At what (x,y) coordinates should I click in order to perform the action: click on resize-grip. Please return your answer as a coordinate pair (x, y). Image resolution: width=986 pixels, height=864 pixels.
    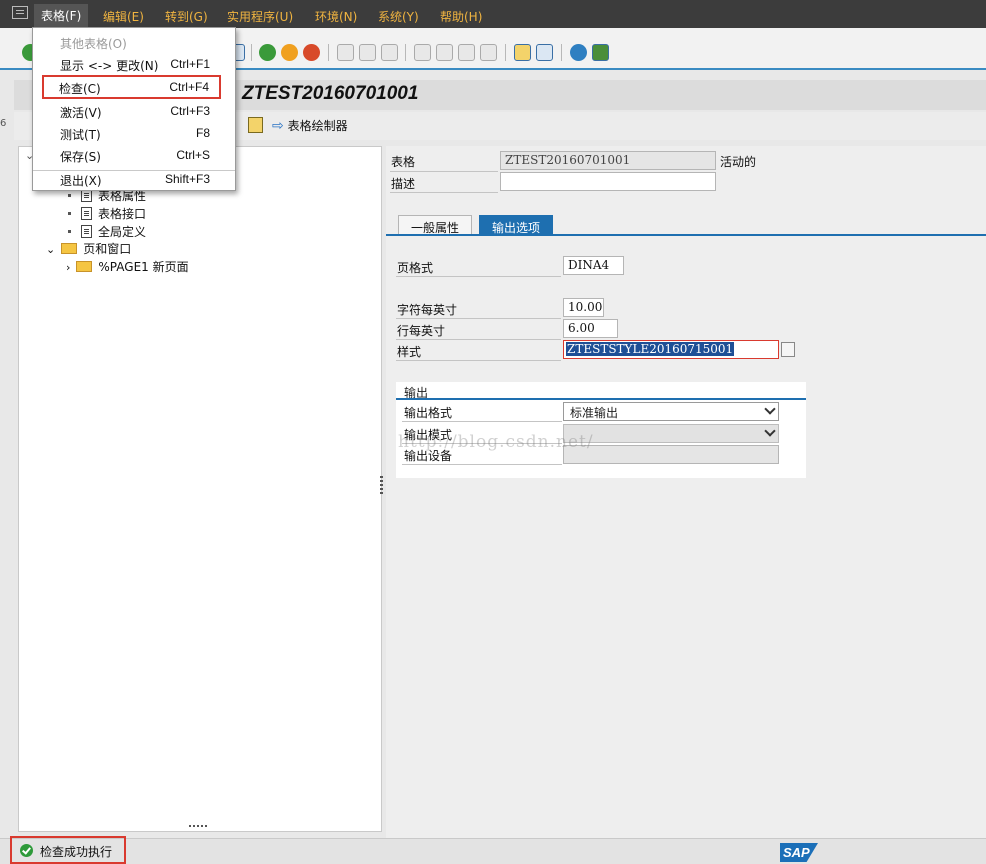
    Looking at the image, I should click on (199, 826).